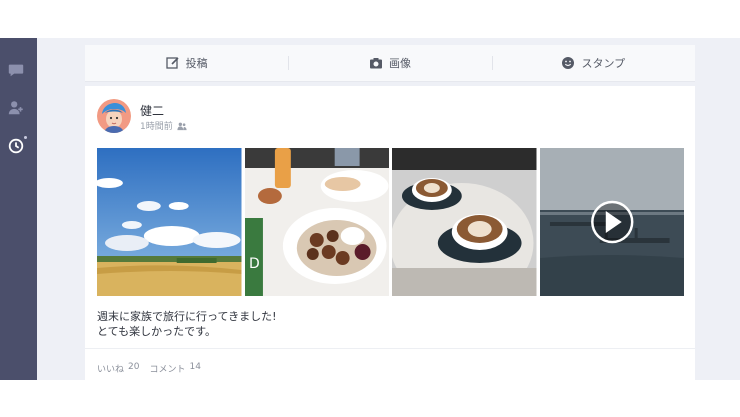 This screenshot has height=417, width=740. What do you see at coordinates (172, 63) in the screenshot?
I see `edit-icon` at bounding box center [172, 63].